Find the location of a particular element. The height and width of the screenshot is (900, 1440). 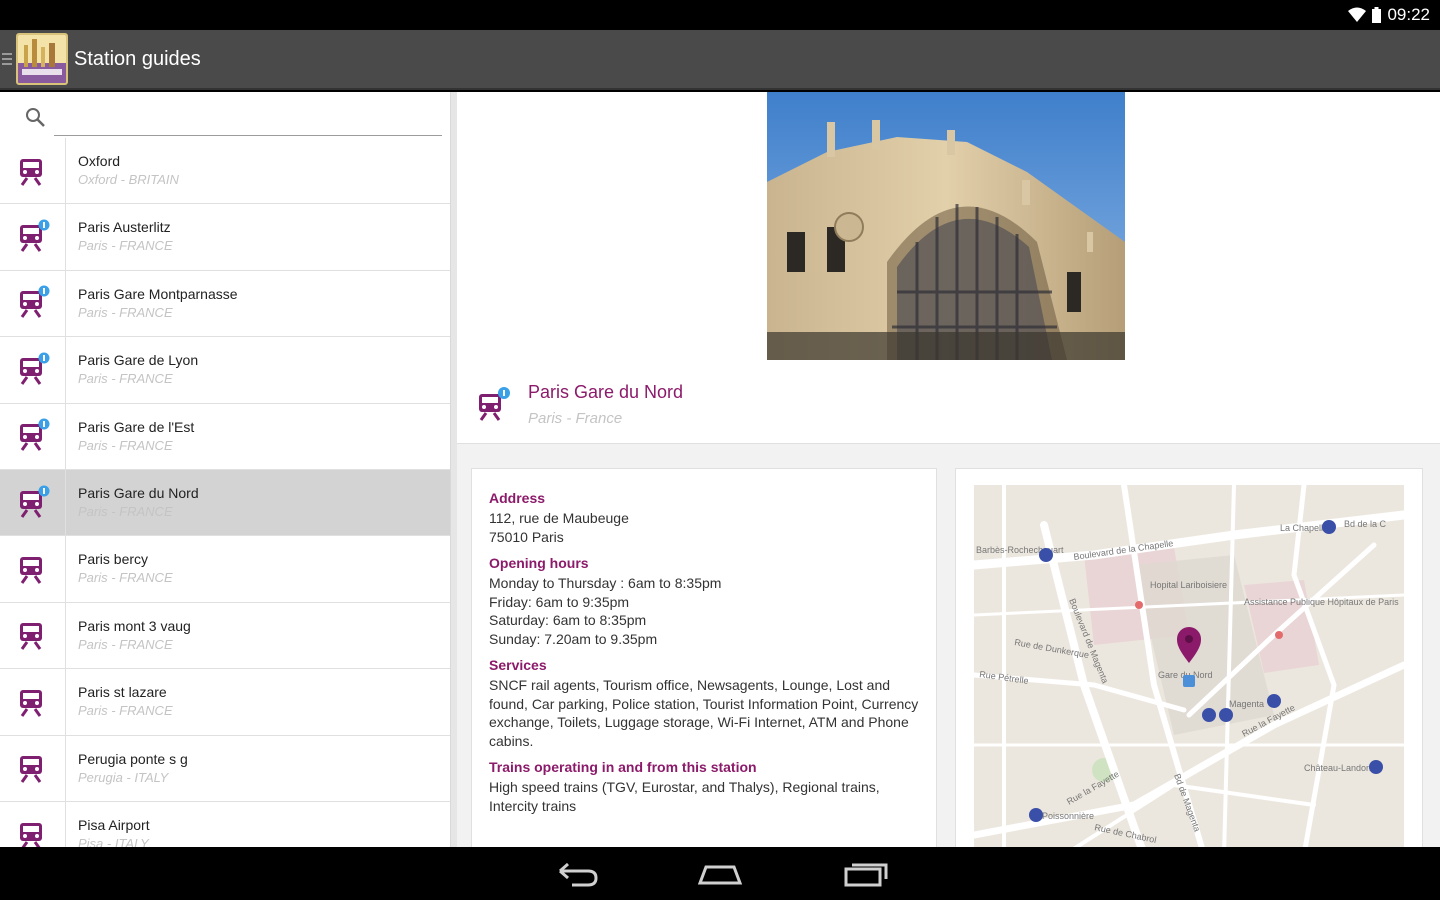

station-text: Perugia ponte s g Perugia - ITALY is located at coordinates (127, 768).